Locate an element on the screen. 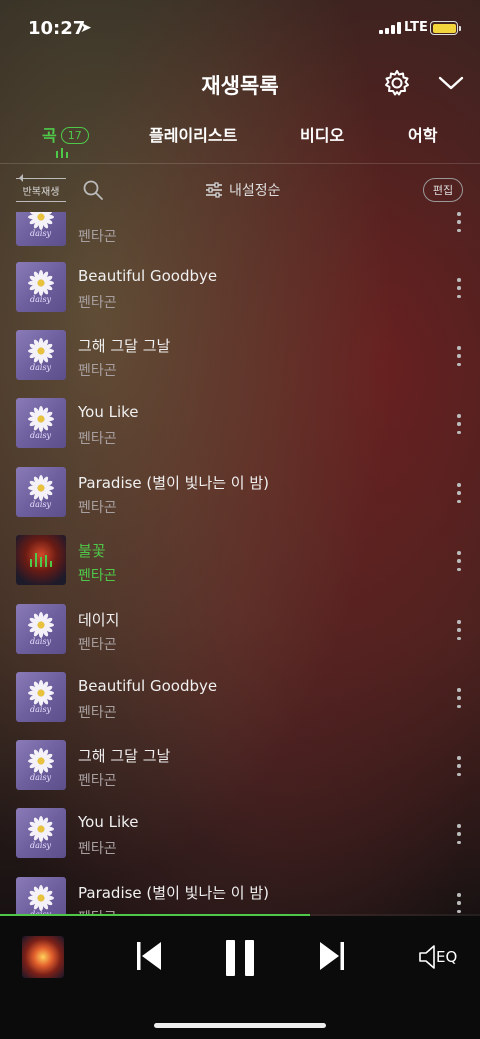 The image size is (480, 1039). song-title: 불꽃 is located at coordinates (92, 551).